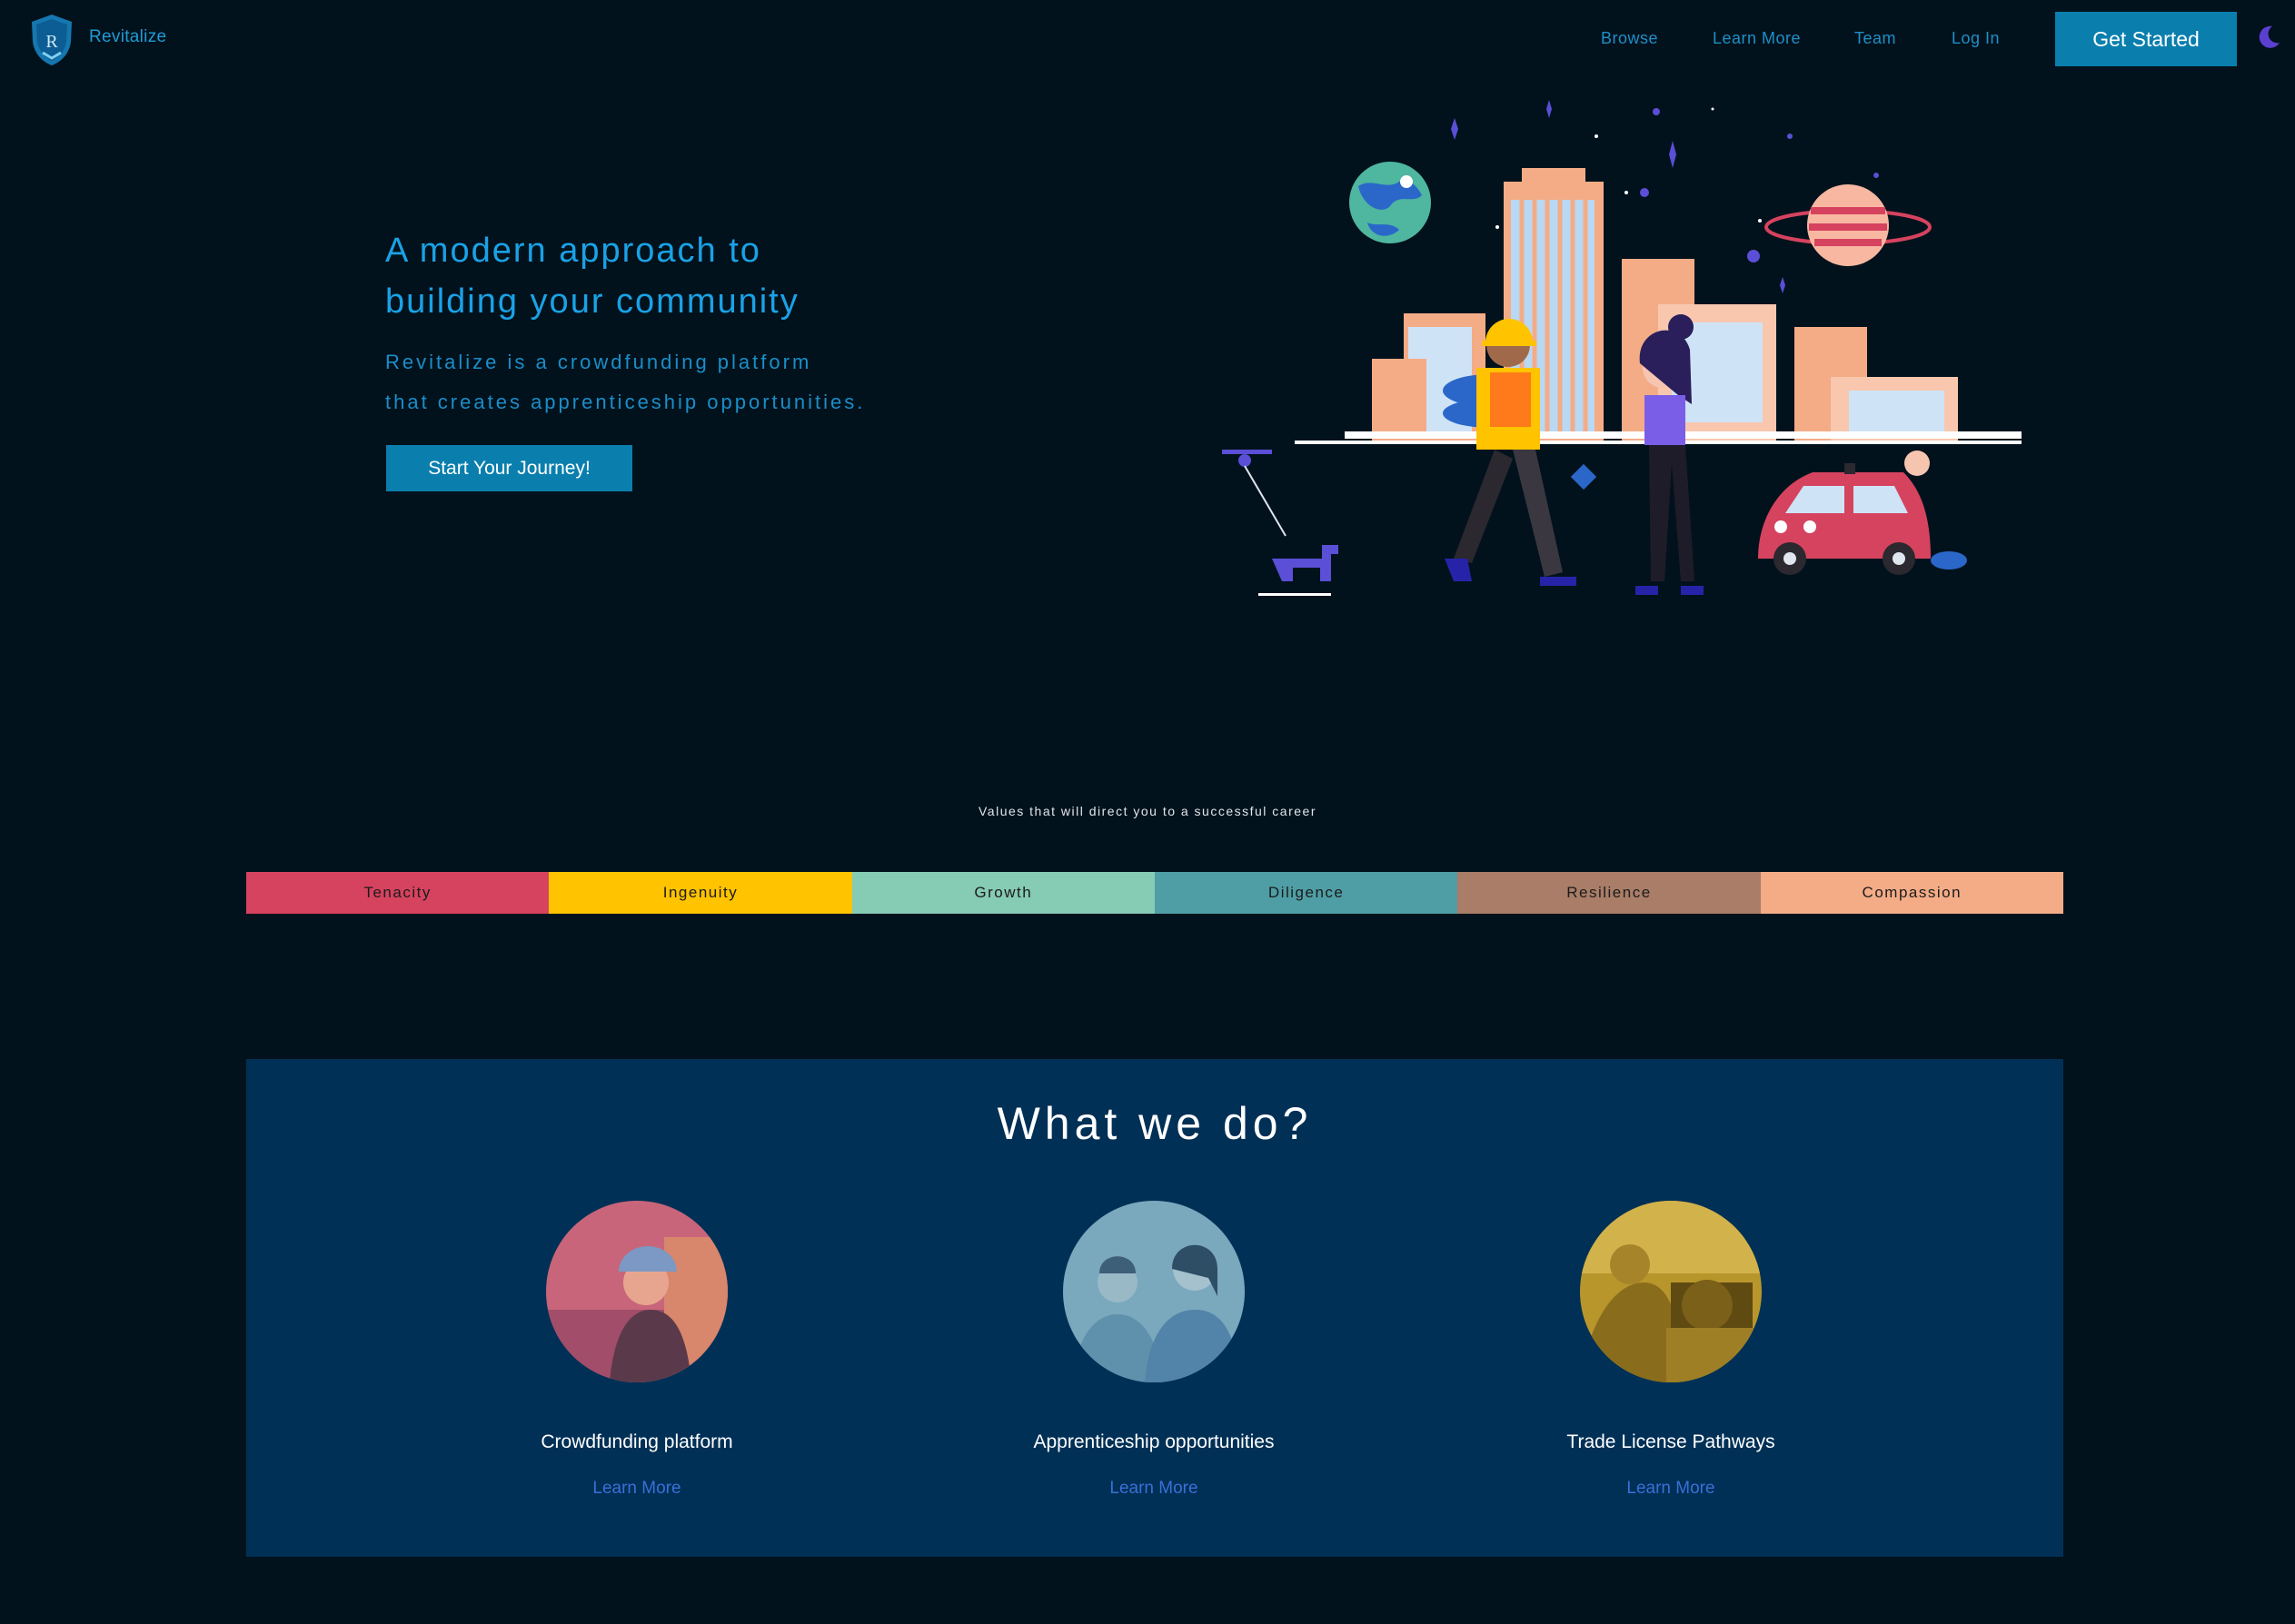 The width and height of the screenshot is (2295, 1624). Describe the element at coordinates (593, 301) in the screenshot. I see `hero-title-line-2: building your community` at that location.